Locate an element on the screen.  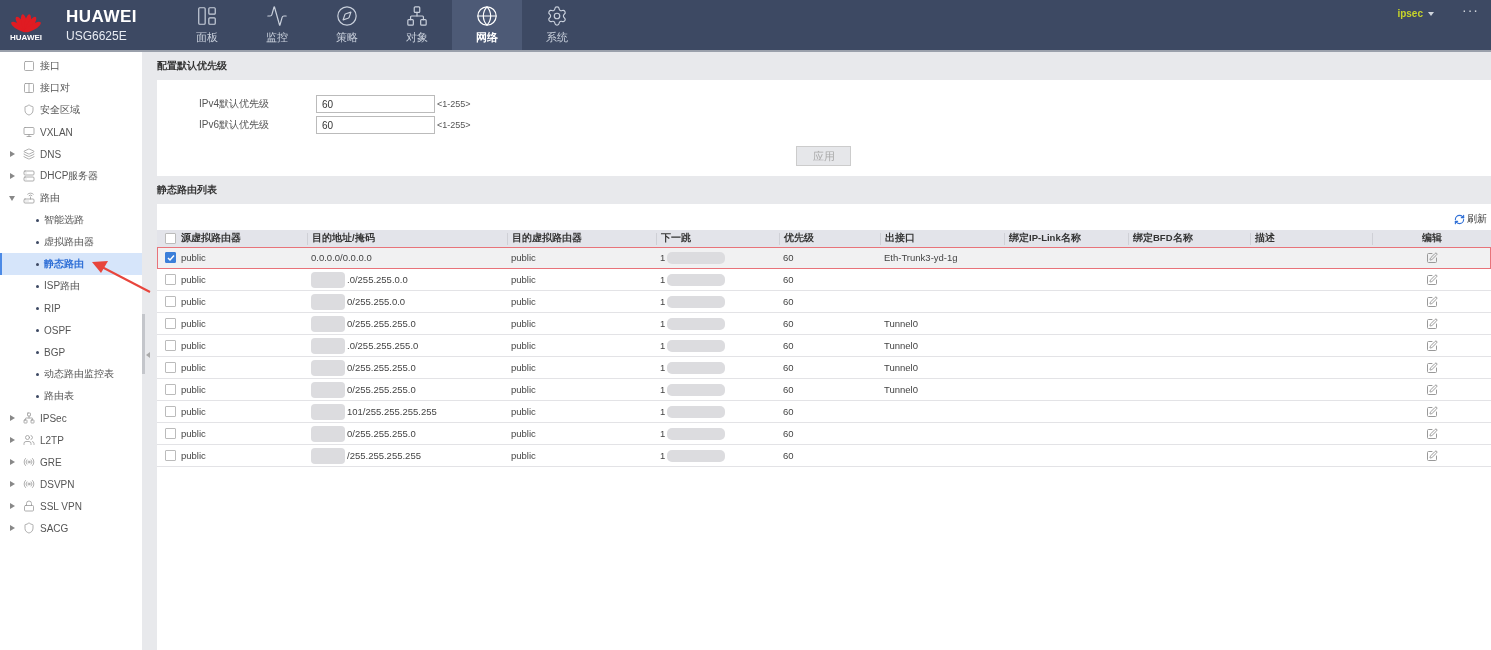
table-row: public 0/255.255.255.0 public 1 60 is located at coordinates (824, 434).